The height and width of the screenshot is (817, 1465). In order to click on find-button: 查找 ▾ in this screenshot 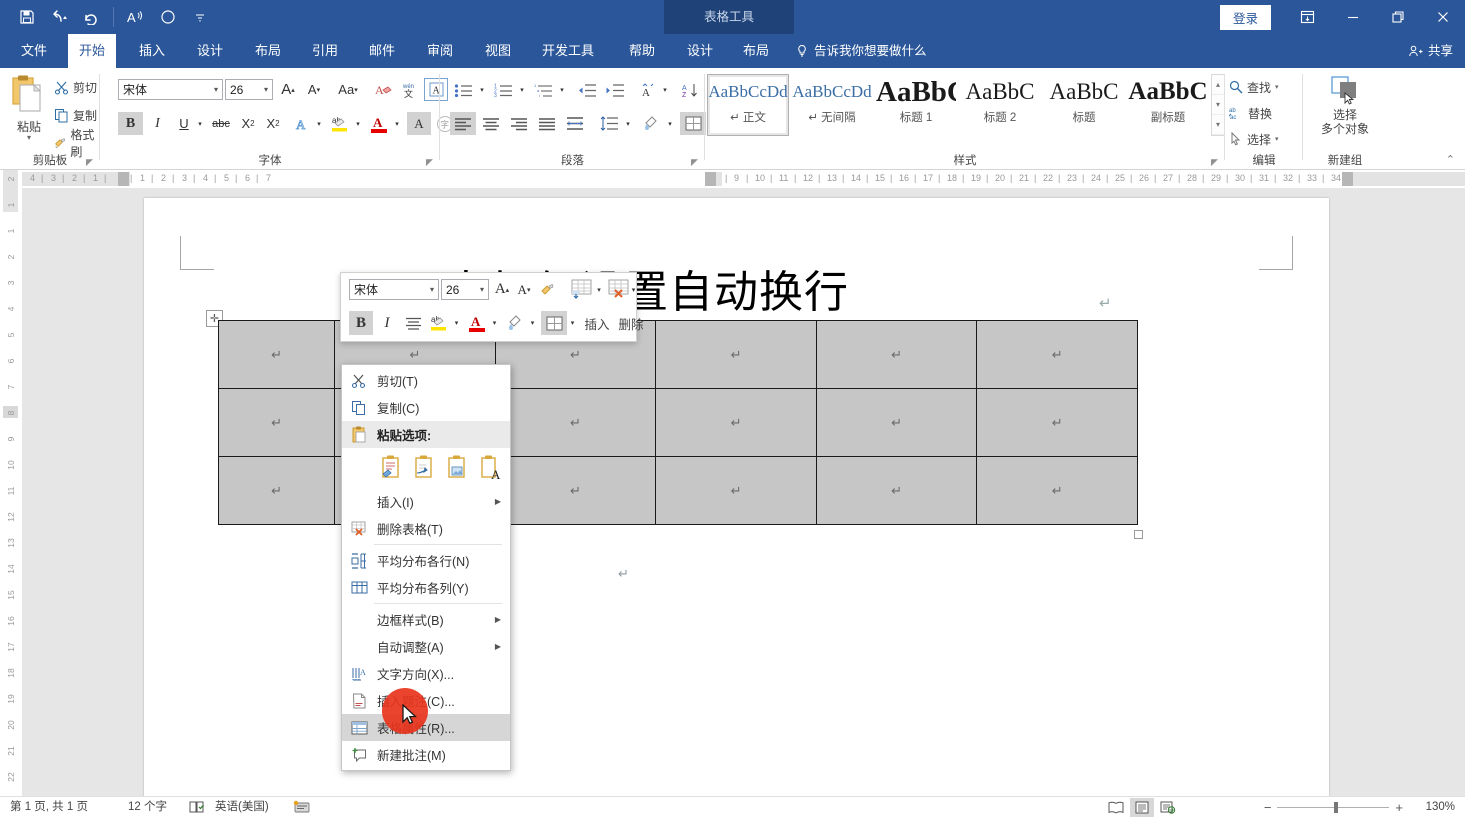, I will do `click(1254, 87)`.